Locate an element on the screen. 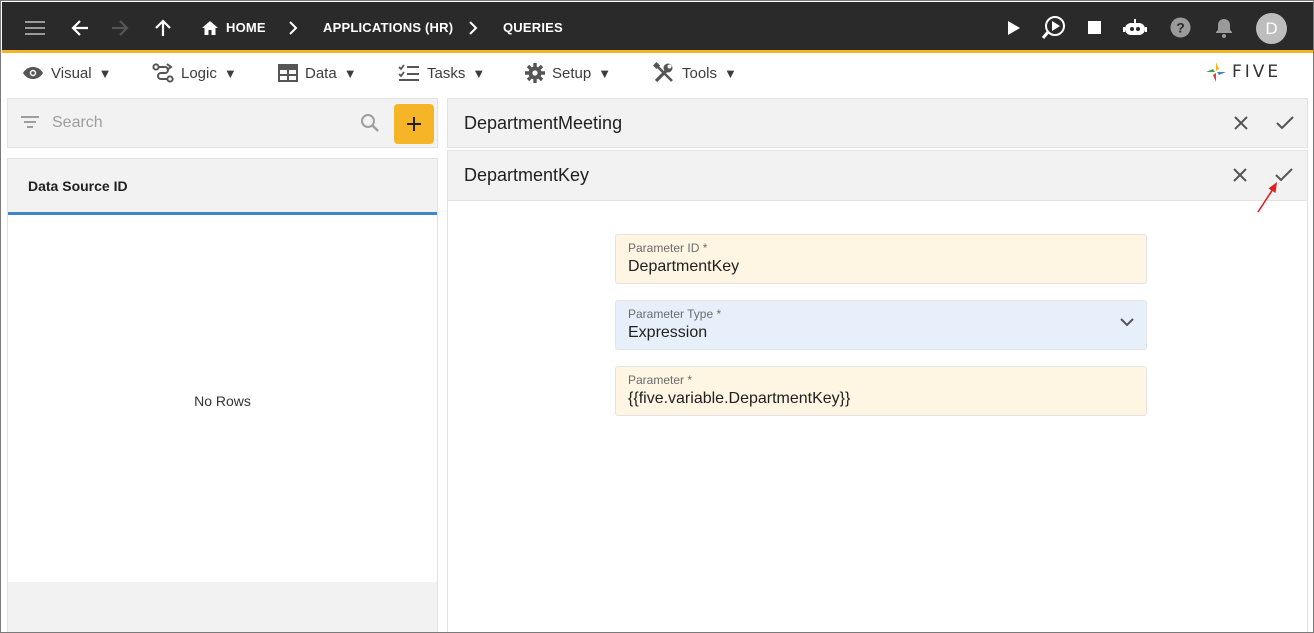  five-logo: FIVE is located at coordinates (1242, 72).